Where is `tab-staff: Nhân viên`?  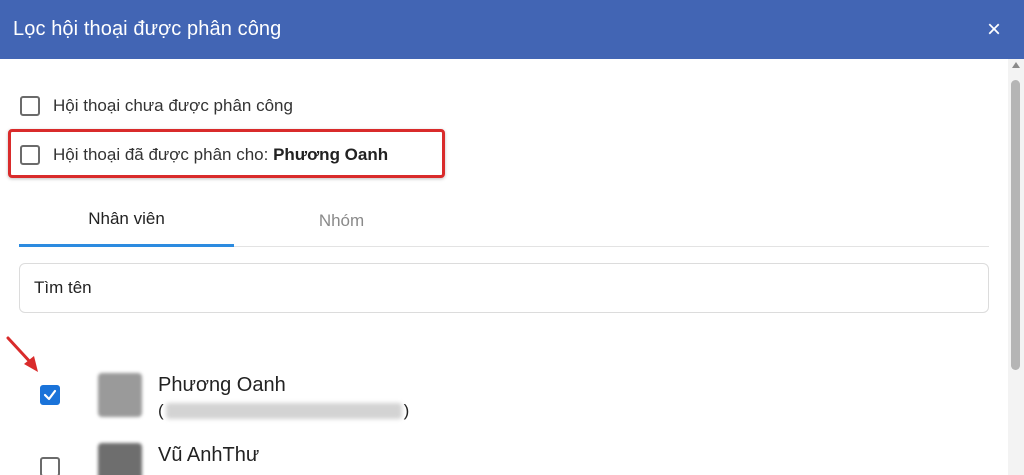 tab-staff: Nhân viên is located at coordinates (126, 220).